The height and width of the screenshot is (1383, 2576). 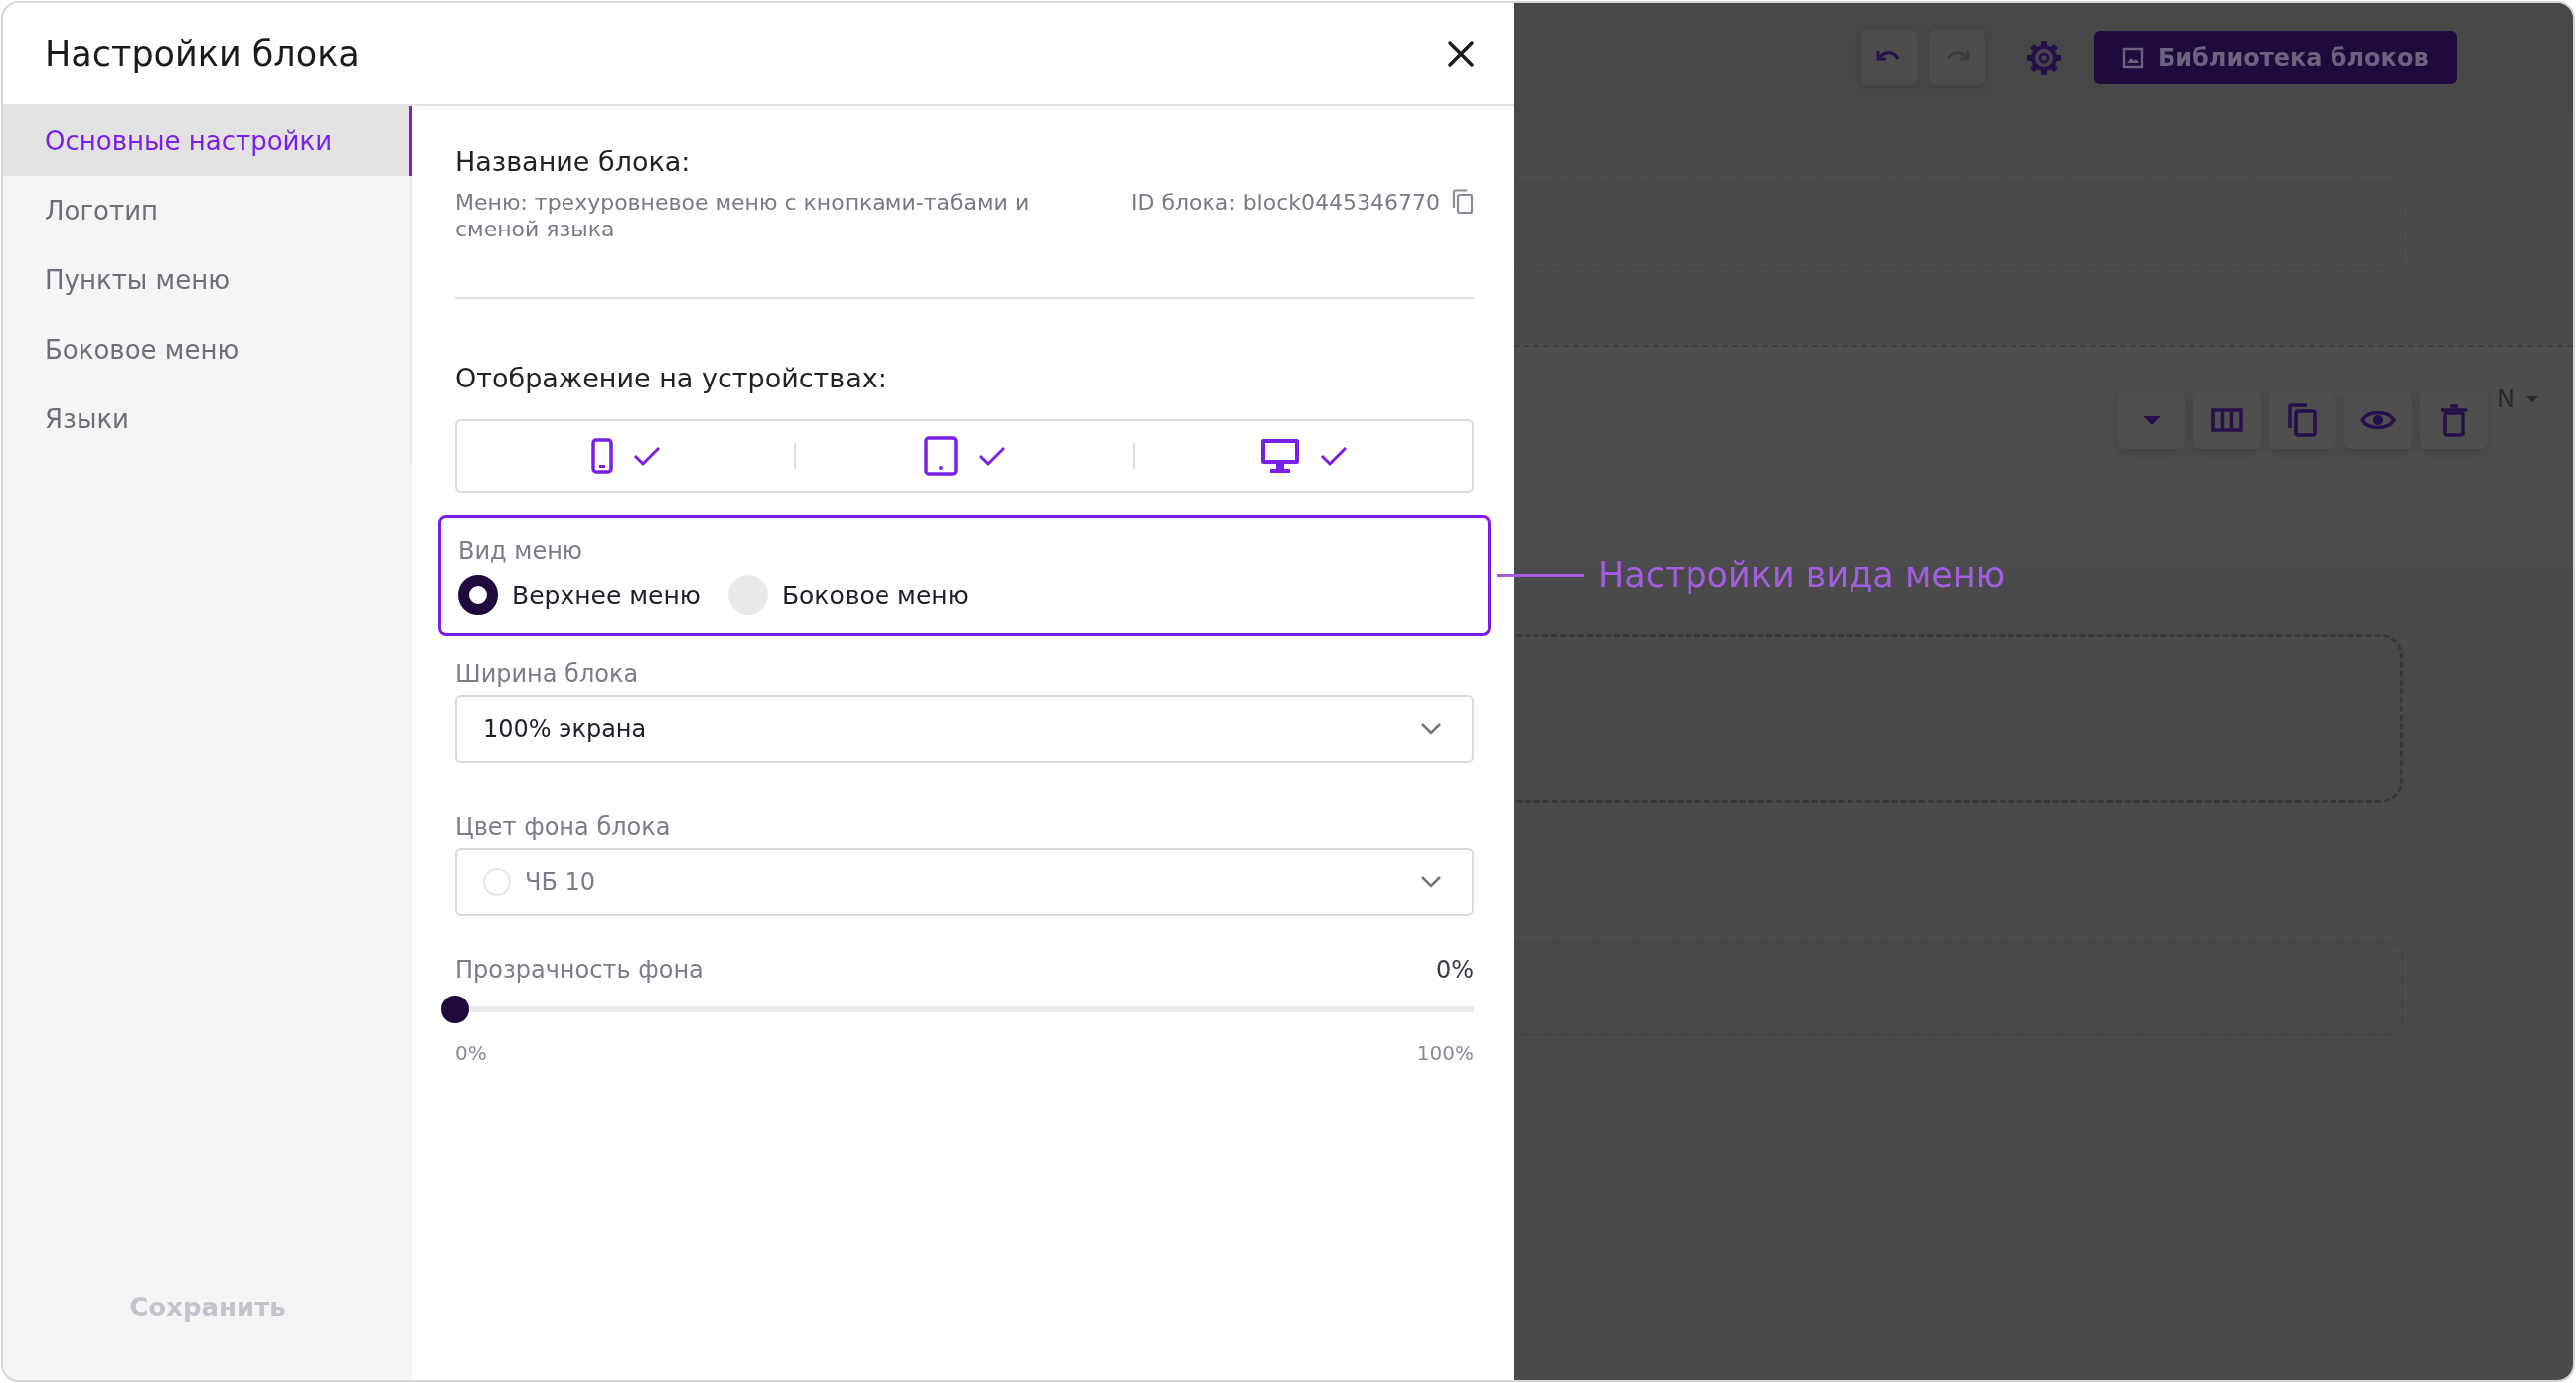 I want to click on settings-icon, so click(x=2044, y=58).